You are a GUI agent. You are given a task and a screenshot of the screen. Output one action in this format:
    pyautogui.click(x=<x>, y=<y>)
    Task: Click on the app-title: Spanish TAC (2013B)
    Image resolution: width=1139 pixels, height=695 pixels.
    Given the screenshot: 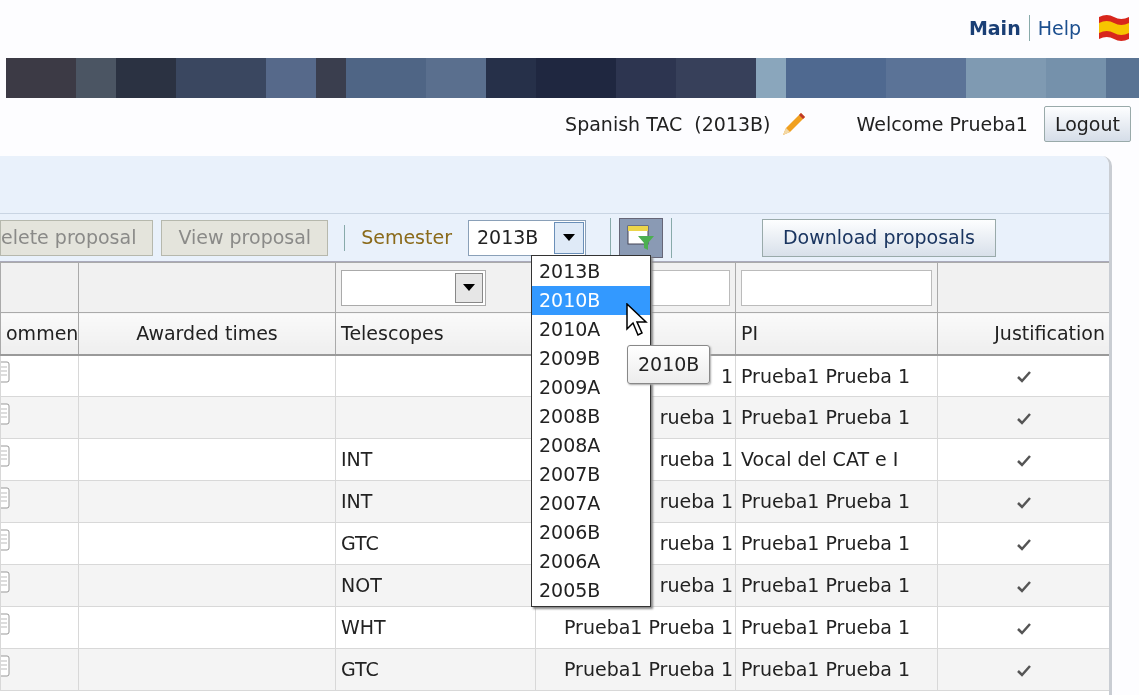 What is the action you would take?
    pyautogui.click(x=668, y=124)
    